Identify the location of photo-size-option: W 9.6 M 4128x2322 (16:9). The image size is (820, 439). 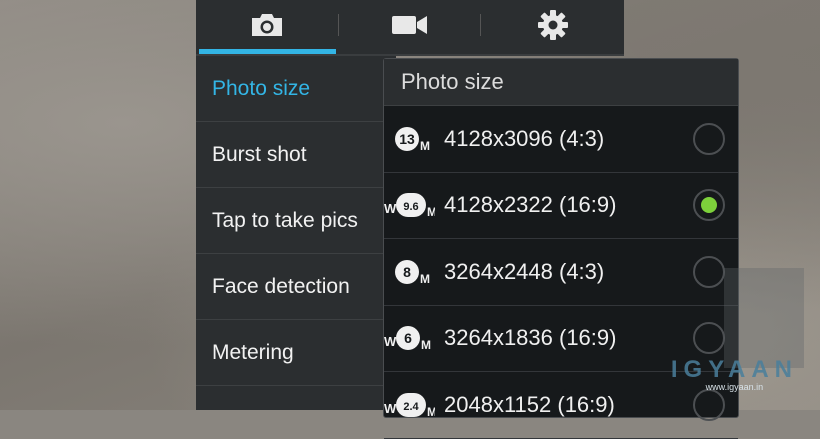
(561, 206).